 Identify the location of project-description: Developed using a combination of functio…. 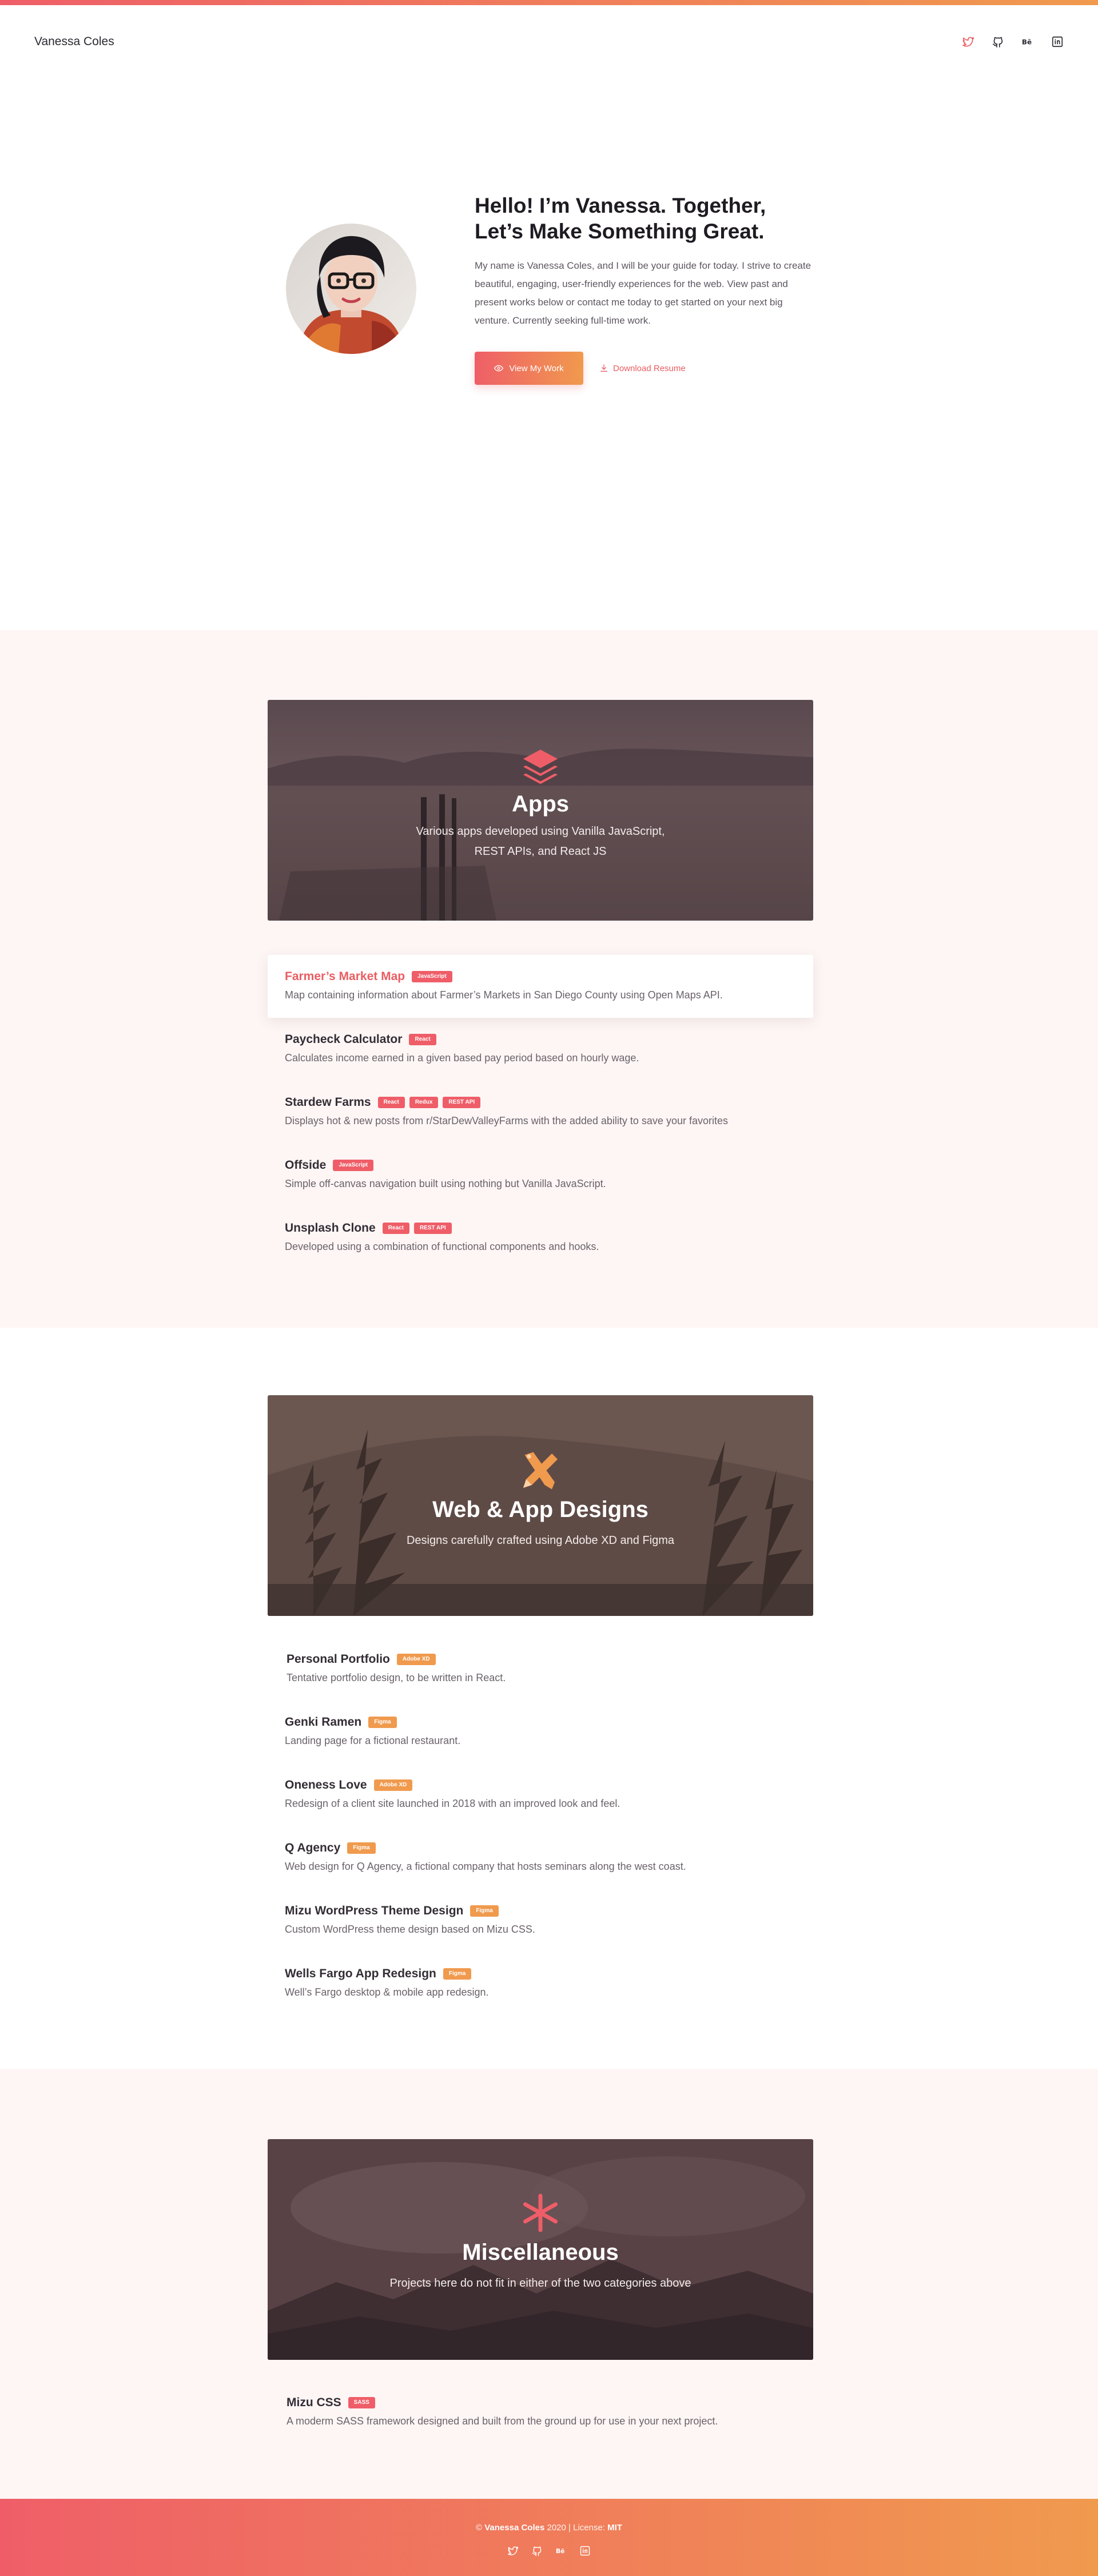
(442, 1246).